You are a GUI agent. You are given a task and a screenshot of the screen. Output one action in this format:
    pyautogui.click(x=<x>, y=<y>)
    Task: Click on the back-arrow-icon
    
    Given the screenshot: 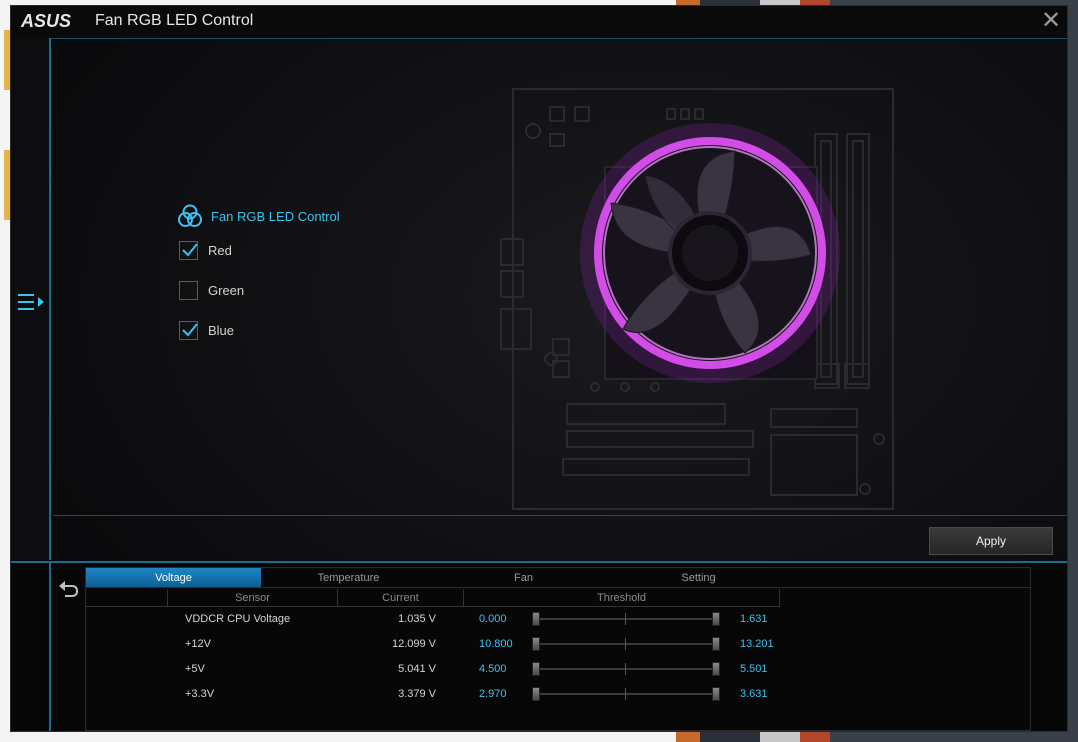 What is the action you would take?
    pyautogui.click(x=68, y=590)
    